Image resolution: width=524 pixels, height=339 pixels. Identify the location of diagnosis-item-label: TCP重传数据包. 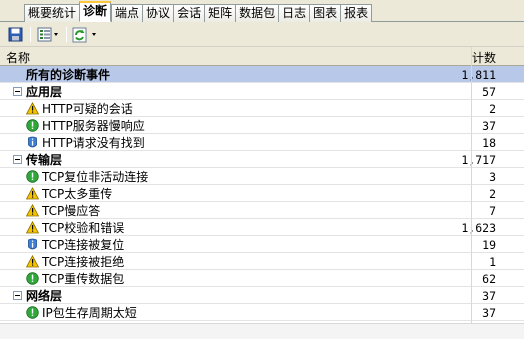
(83, 279).